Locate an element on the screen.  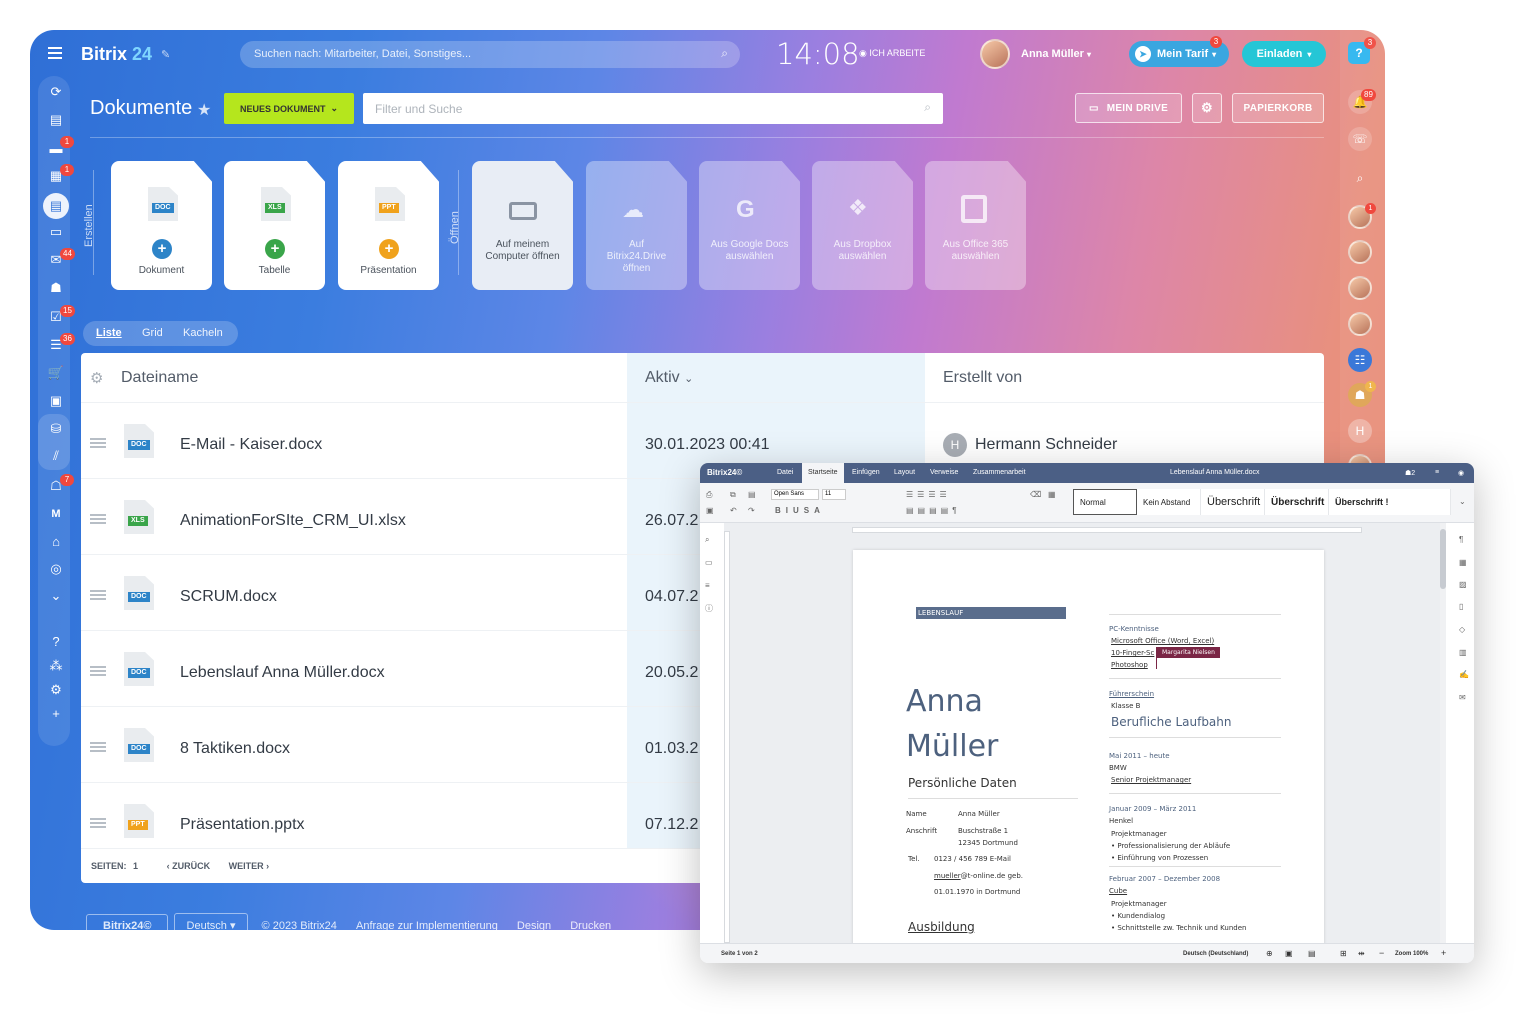
copy-icon: ⧉ is located at coordinates (733, 495).